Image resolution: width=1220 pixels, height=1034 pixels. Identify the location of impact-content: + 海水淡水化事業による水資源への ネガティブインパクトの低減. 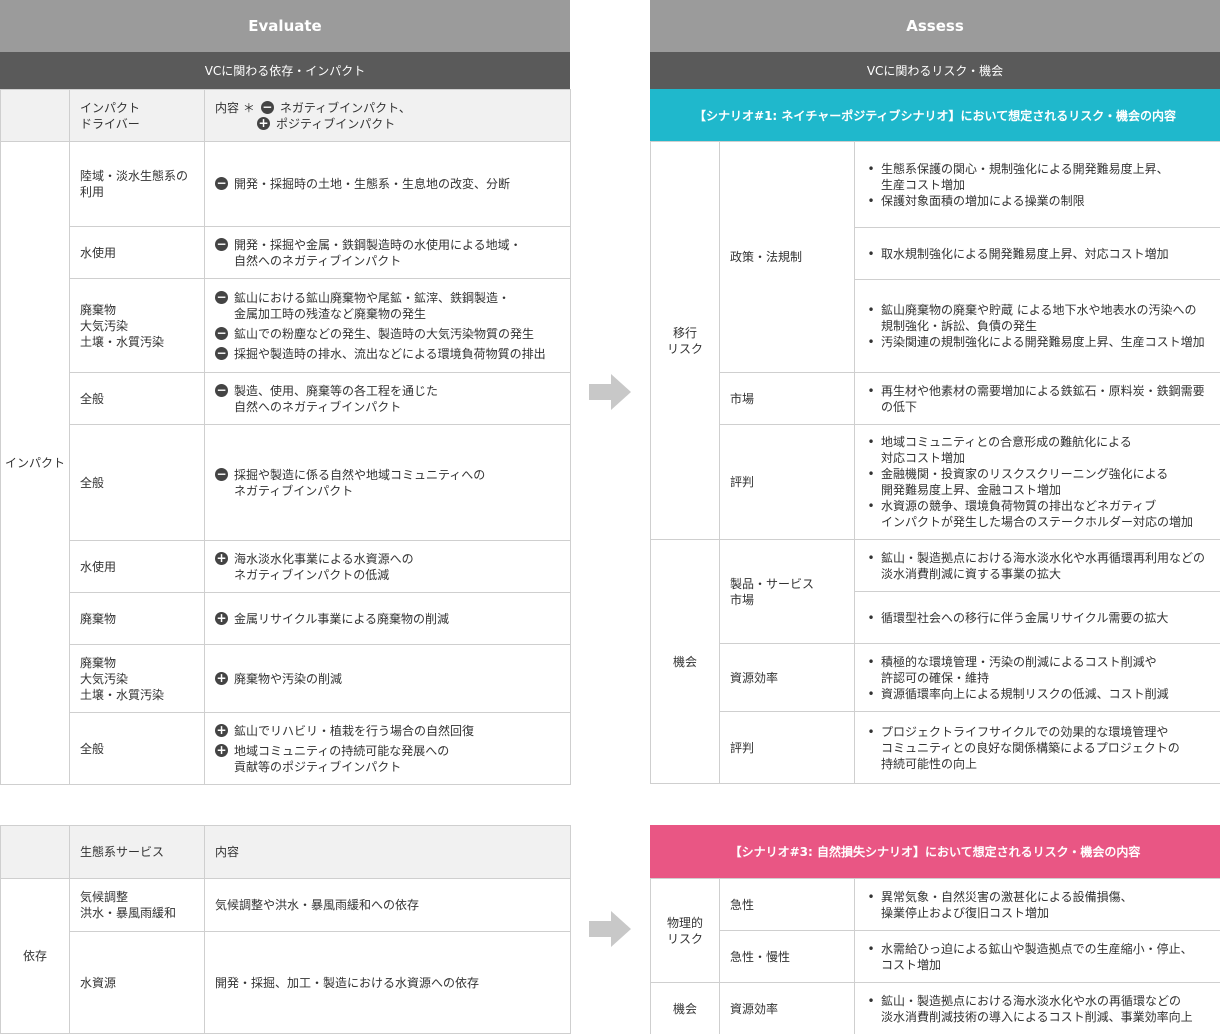
(387, 566).